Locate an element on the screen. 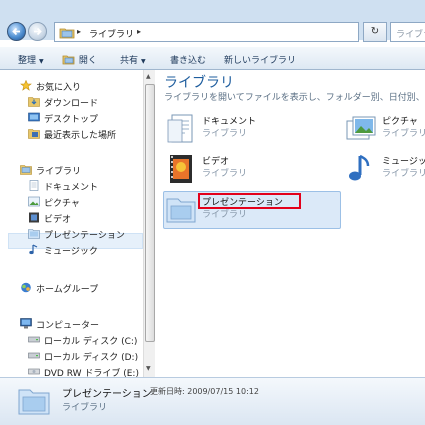 This screenshot has width=425, height=425. breadcrumb-libraries: ライブラリ is located at coordinates (111, 33).